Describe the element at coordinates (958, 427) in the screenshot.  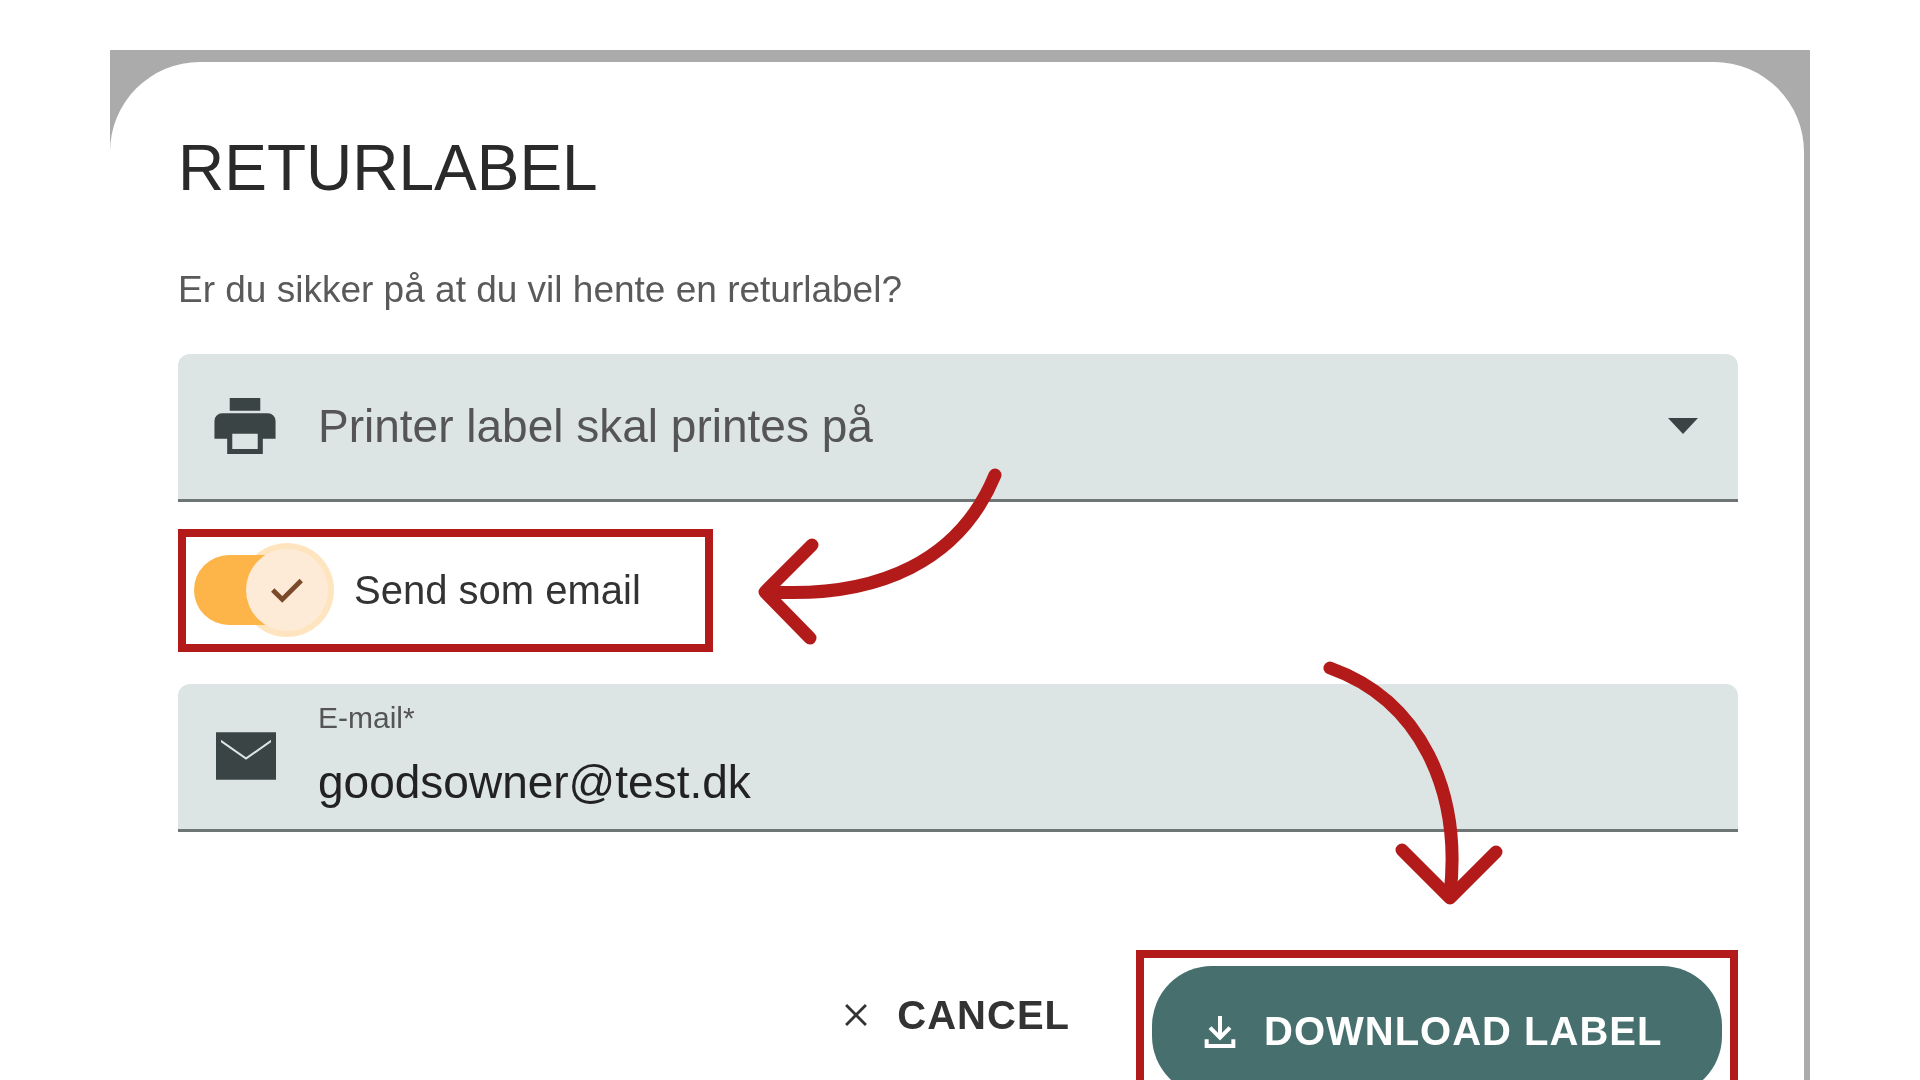
I see `printer-select: Printer label skal printes på` at that location.